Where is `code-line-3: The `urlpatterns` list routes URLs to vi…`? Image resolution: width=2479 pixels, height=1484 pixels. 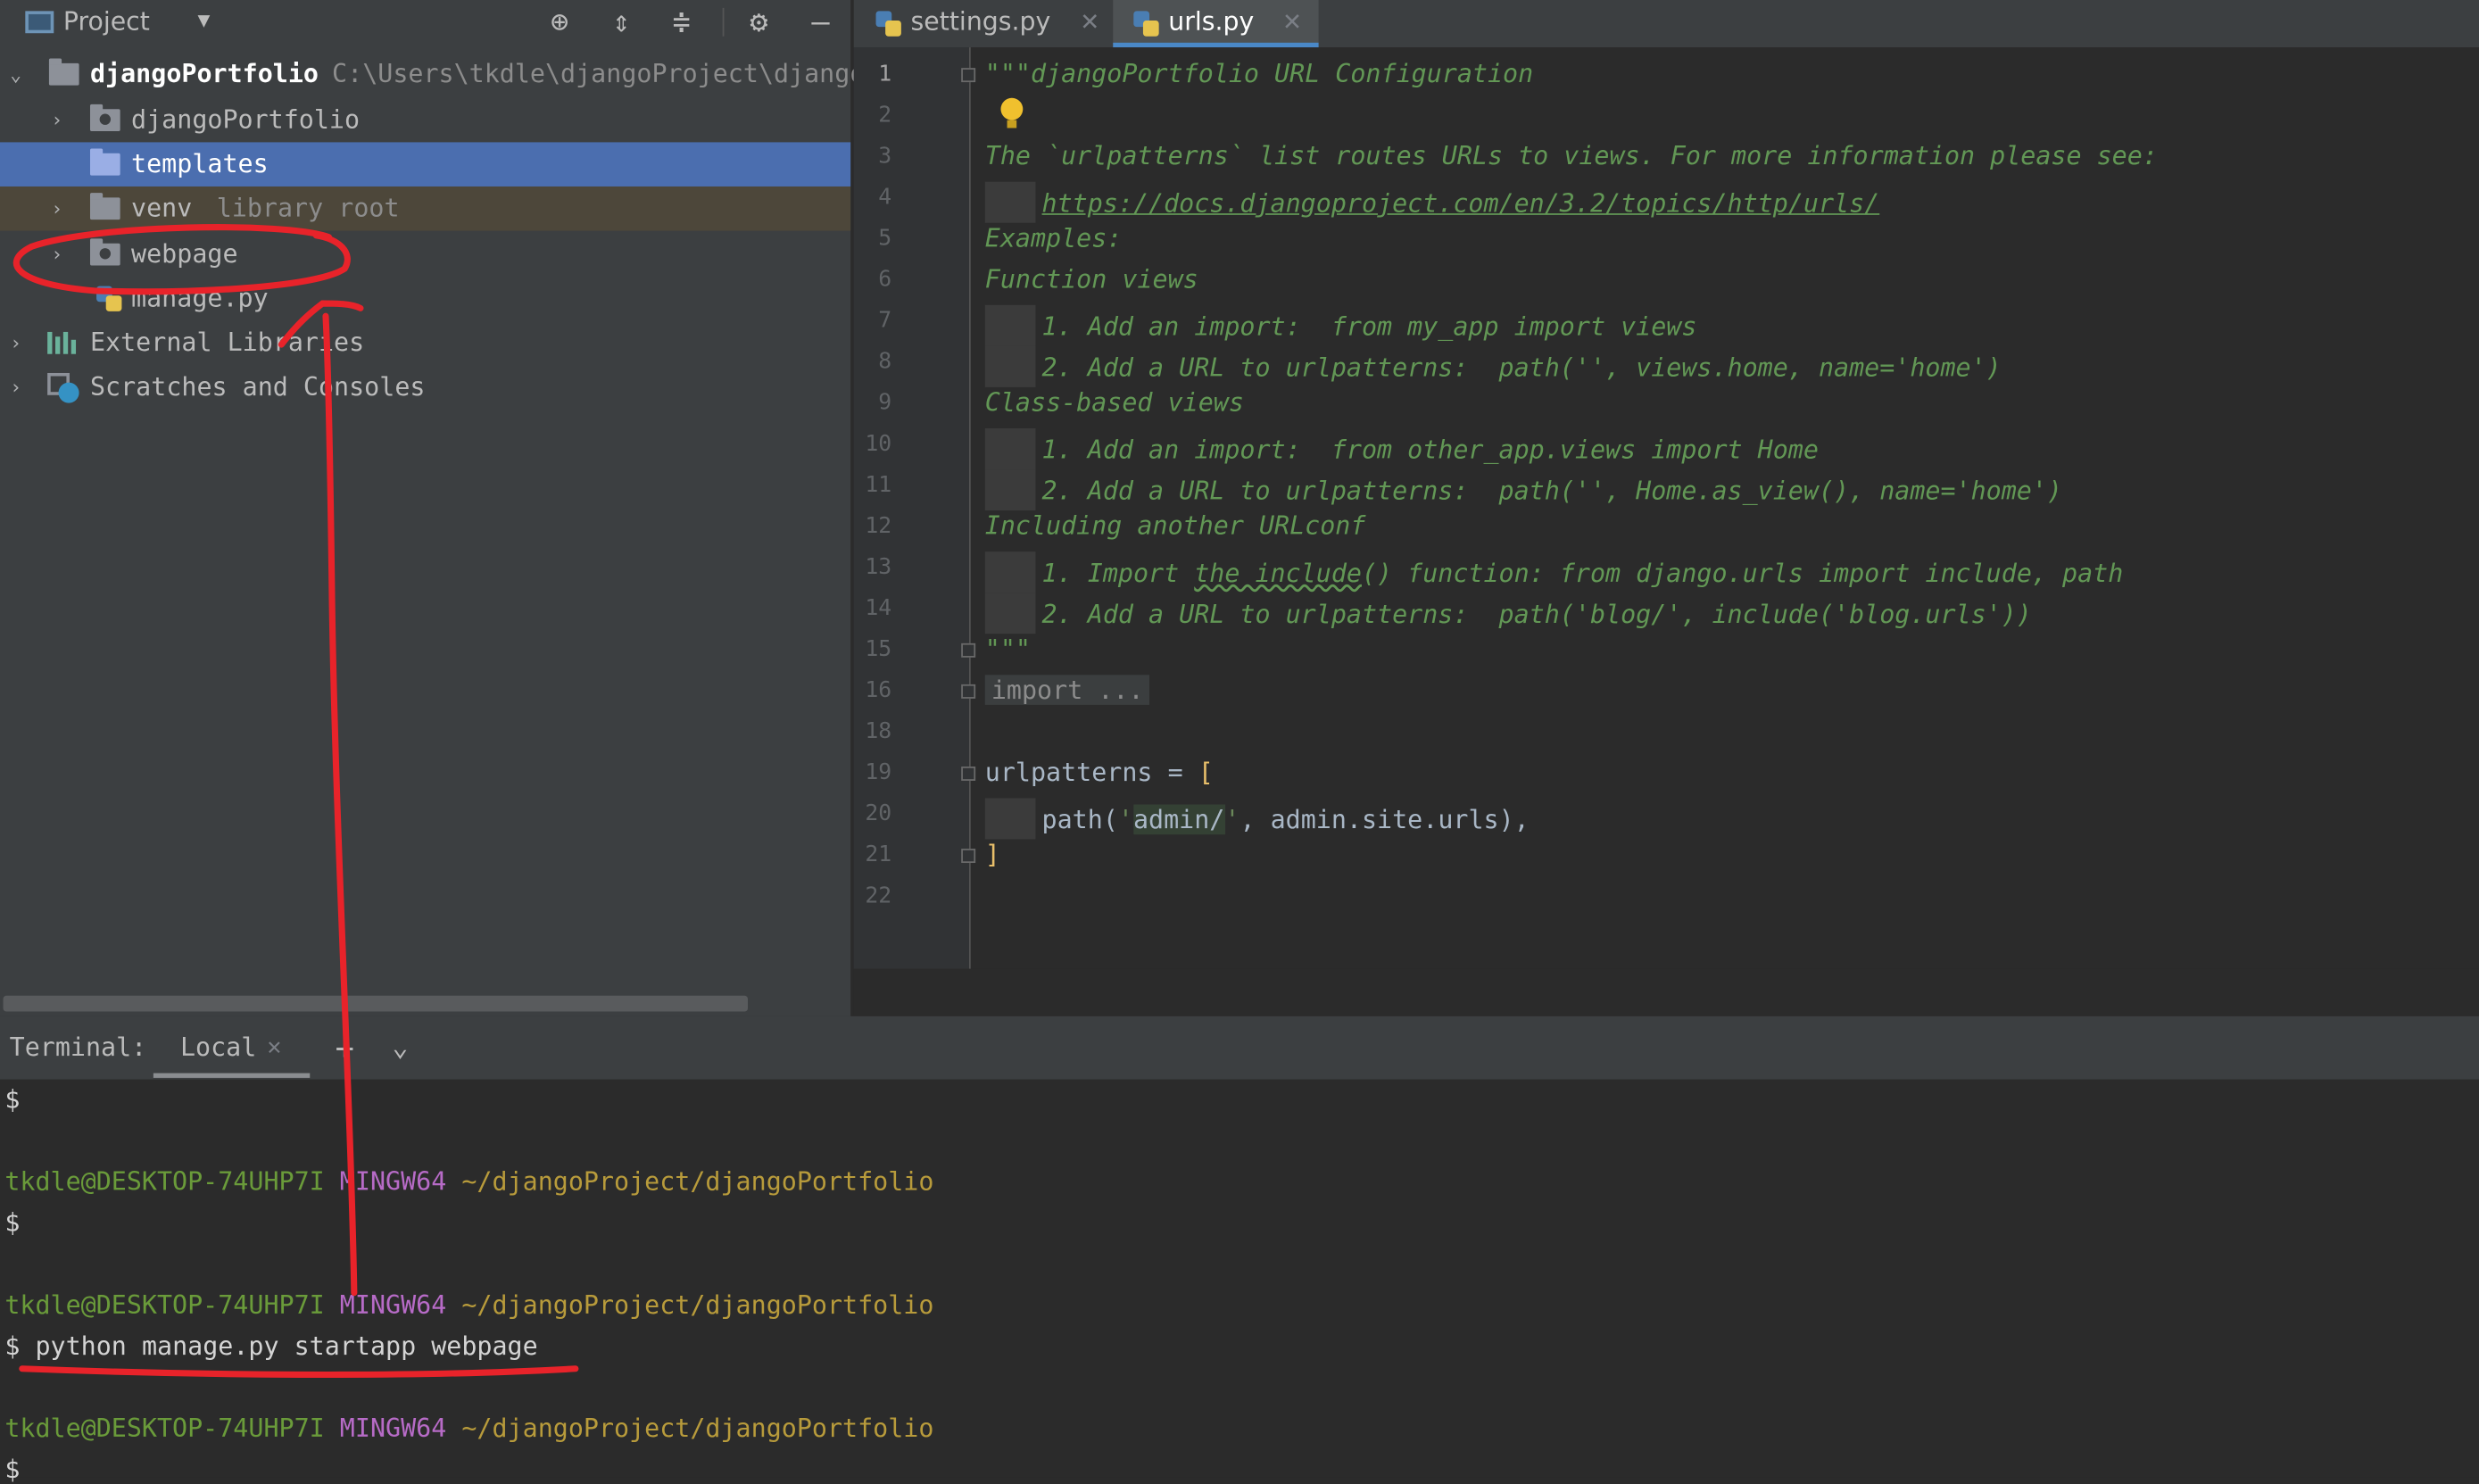 code-line-3: The `urlpatterns` list routes URLs to vi… is located at coordinates (1571, 155).